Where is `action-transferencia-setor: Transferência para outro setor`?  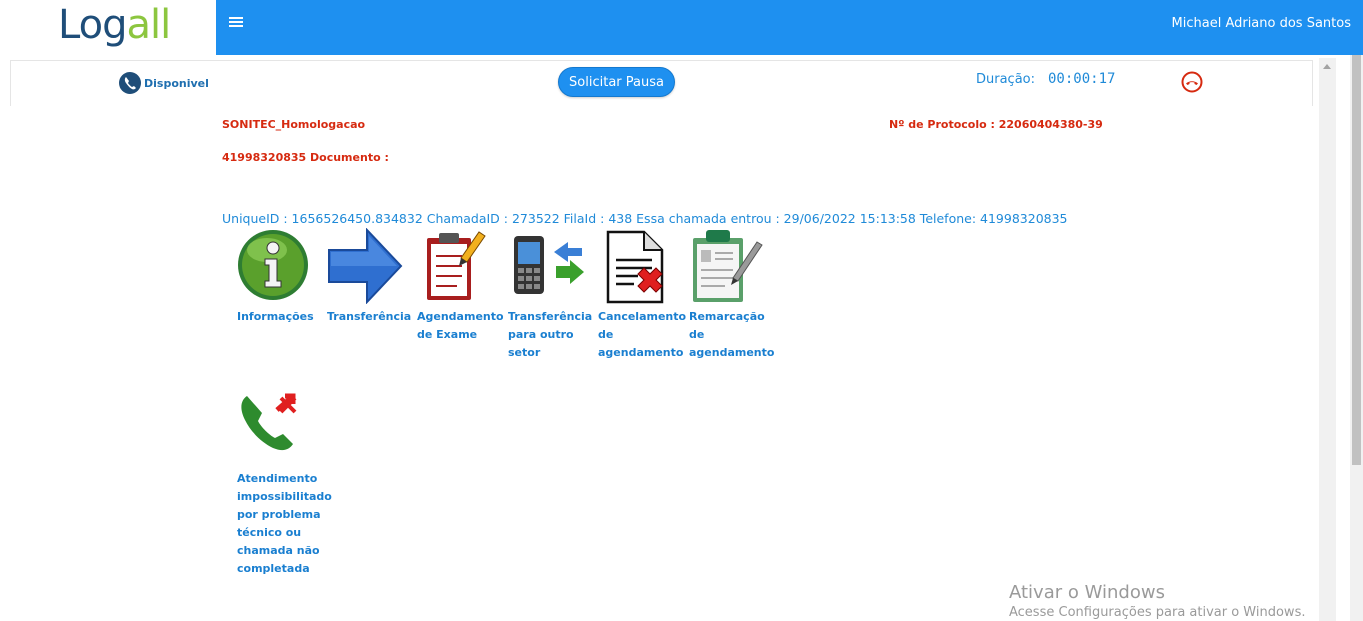
action-transferencia-setor: Transferência para outro setor is located at coordinates (553, 295).